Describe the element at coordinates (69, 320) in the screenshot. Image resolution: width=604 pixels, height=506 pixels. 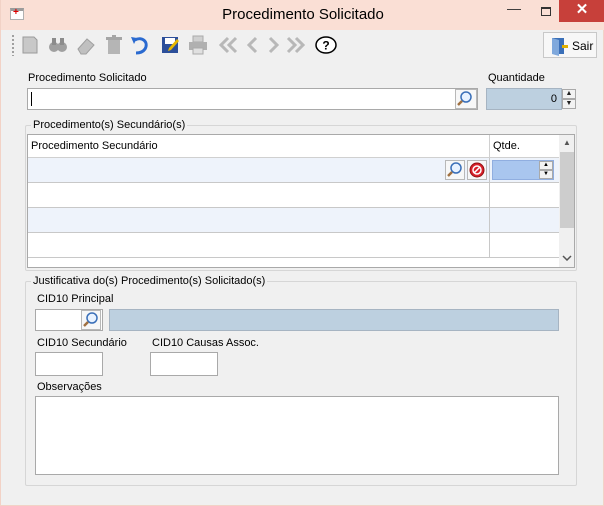
I see `cid10-principal-input` at that location.